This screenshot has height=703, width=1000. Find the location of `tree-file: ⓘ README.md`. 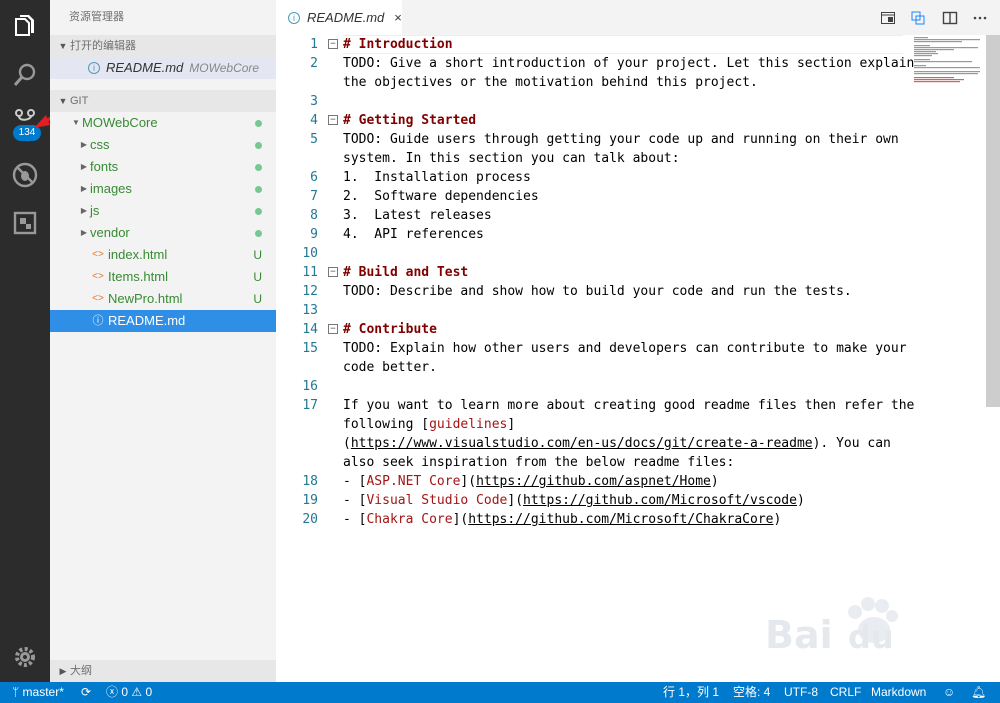

tree-file: ⓘ README.md is located at coordinates (163, 321).